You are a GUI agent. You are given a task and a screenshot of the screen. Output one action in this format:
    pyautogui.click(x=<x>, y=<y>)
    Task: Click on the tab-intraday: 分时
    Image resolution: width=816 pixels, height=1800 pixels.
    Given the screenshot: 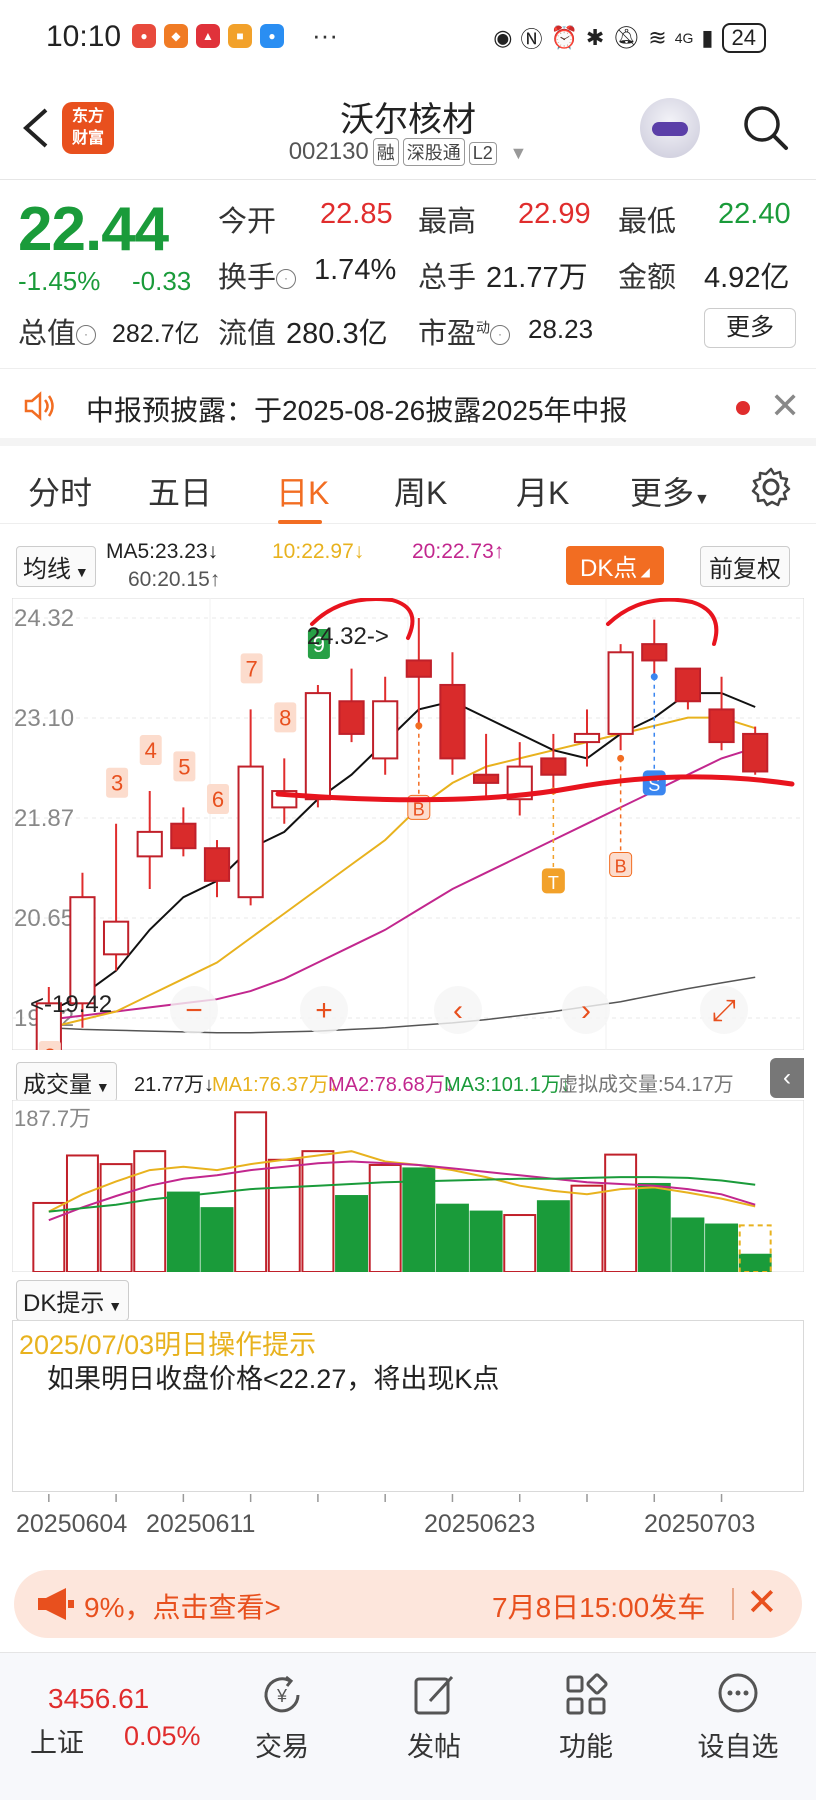 What is the action you would take?
    pyautogui.click(x=60, y=491)
    